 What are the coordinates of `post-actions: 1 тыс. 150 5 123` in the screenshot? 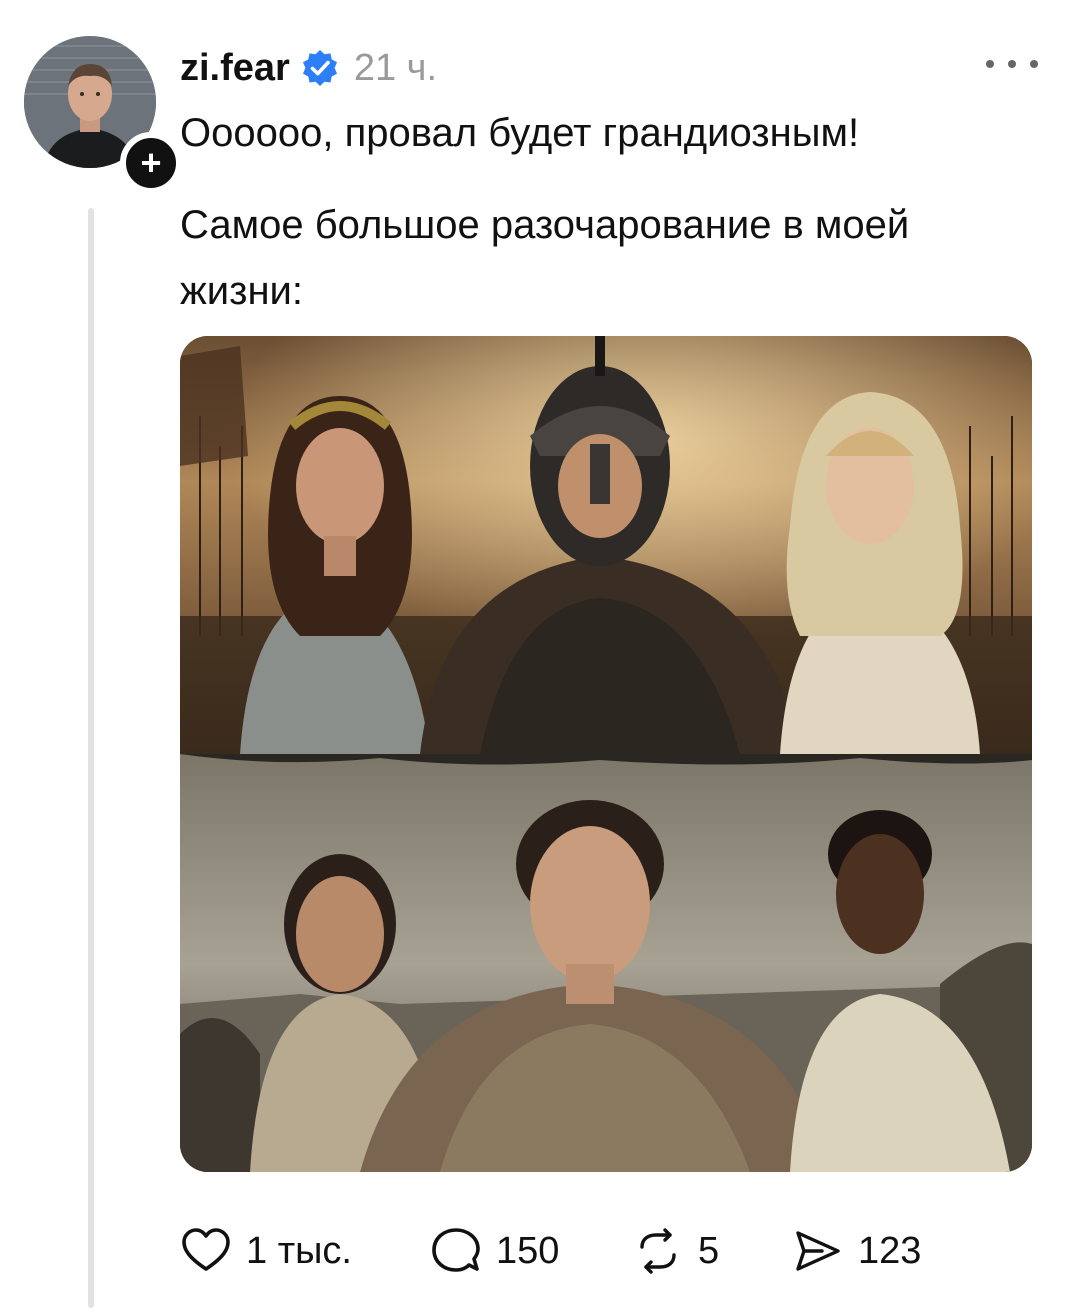 It's located at (610, 1251).